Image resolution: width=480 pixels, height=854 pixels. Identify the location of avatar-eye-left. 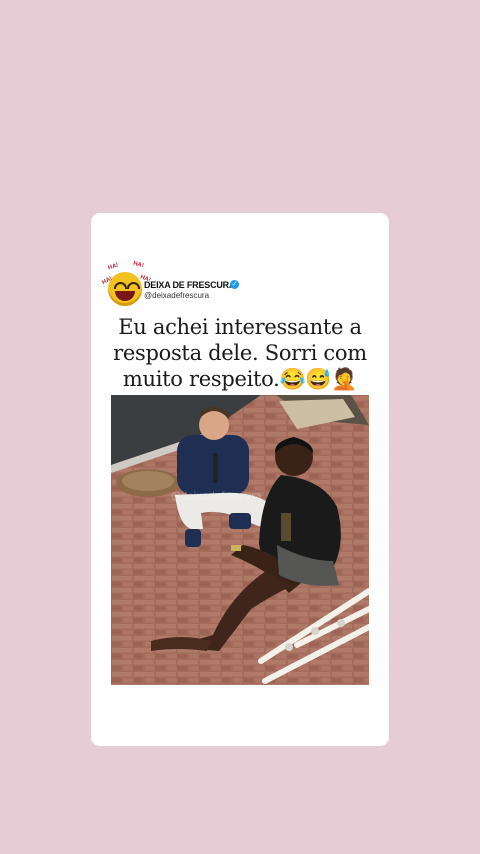
(120, 285).